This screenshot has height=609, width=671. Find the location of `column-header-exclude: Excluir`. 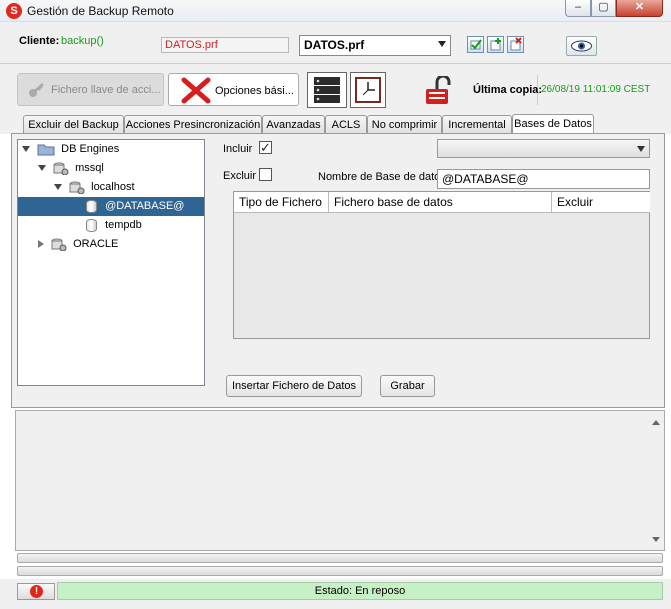

column-header-exclude: Excluir is located at coordinates (601, 202).